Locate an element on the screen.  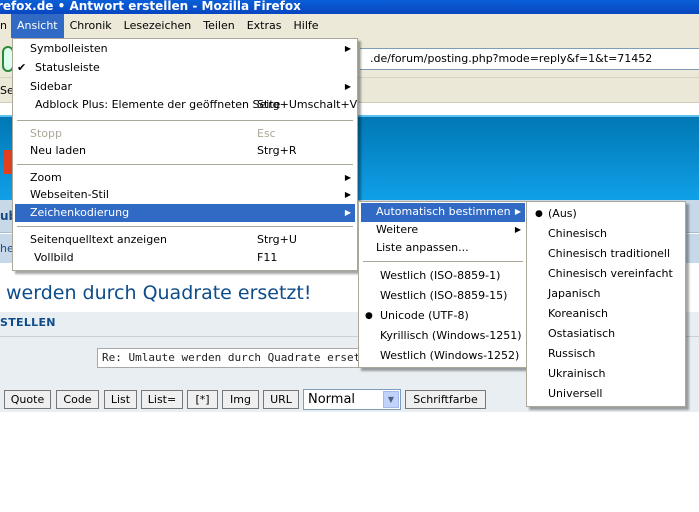
menu-item-statusbar: ✔ Statusleiste is located at coordinates (185, 68).